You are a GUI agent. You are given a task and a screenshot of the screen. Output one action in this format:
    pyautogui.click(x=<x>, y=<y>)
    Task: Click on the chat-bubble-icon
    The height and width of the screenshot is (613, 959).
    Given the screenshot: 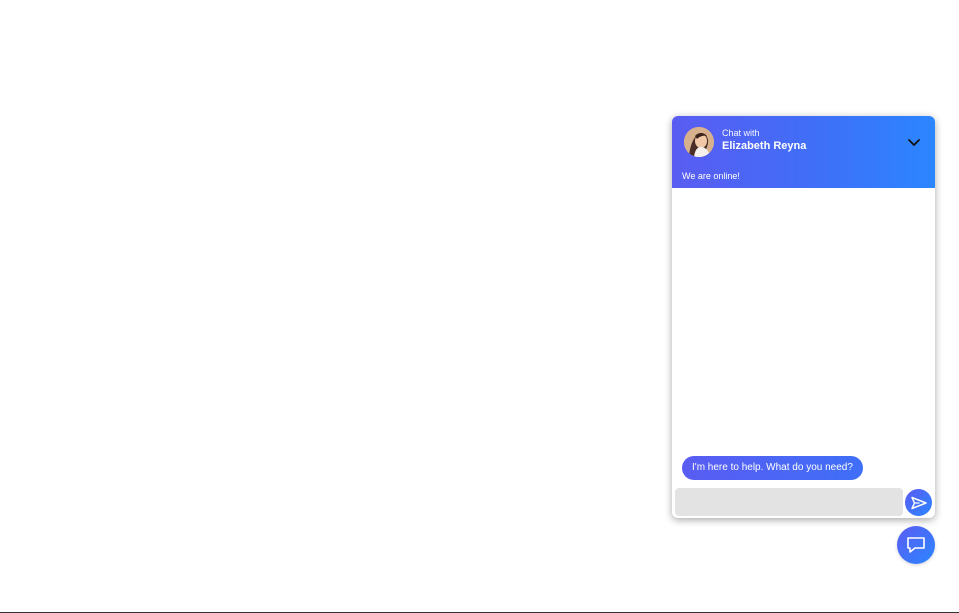 What is the action you would take?
    pyautogui.click(x=916, y=545)
    